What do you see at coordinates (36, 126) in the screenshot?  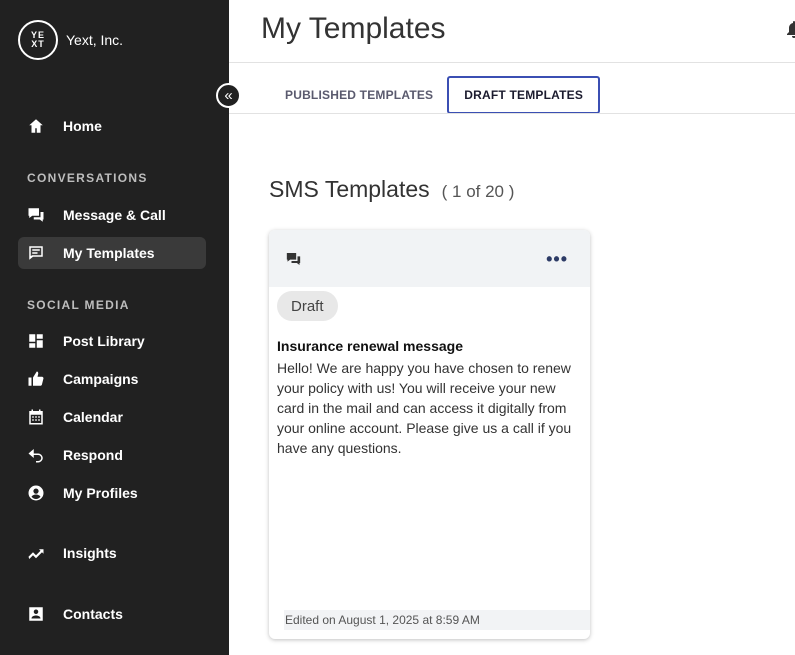 I see `home-icon` at bounding box center [36, 126].